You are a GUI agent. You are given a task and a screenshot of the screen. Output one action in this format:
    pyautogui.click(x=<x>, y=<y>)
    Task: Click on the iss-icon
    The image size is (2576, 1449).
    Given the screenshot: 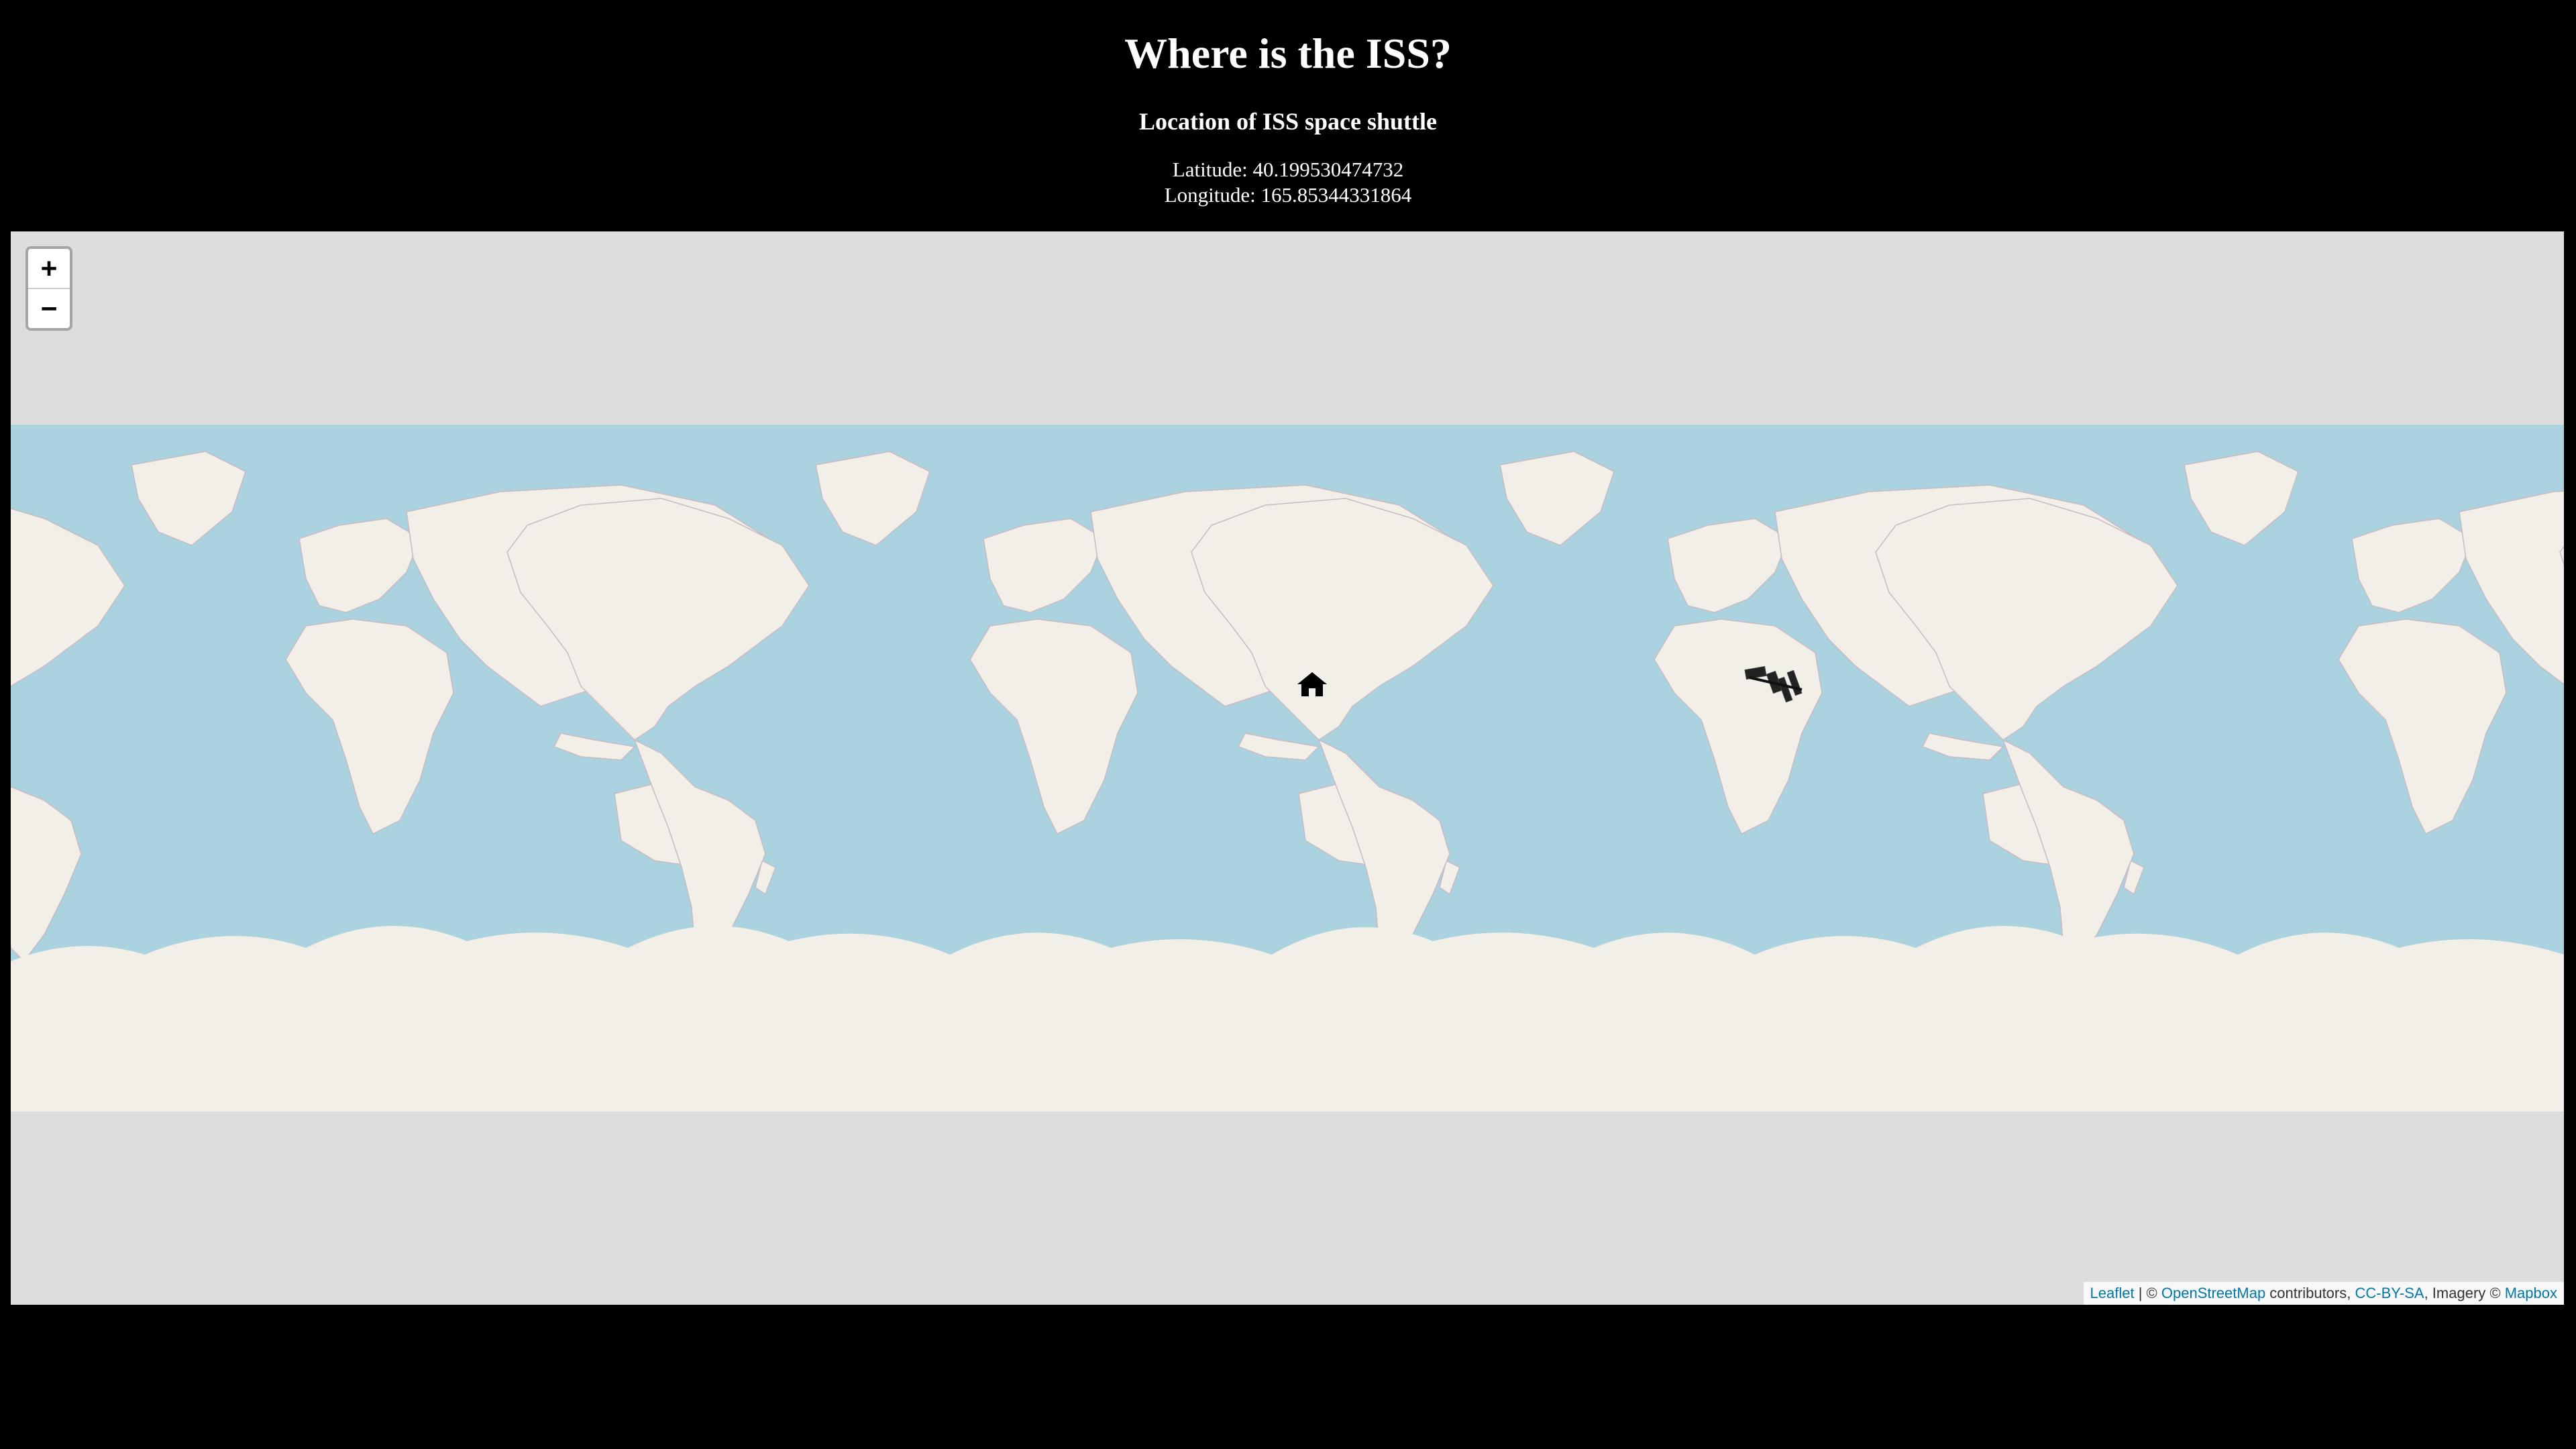 What is the action you would take?
    pyautogui.click(x=1775, y=684)
    